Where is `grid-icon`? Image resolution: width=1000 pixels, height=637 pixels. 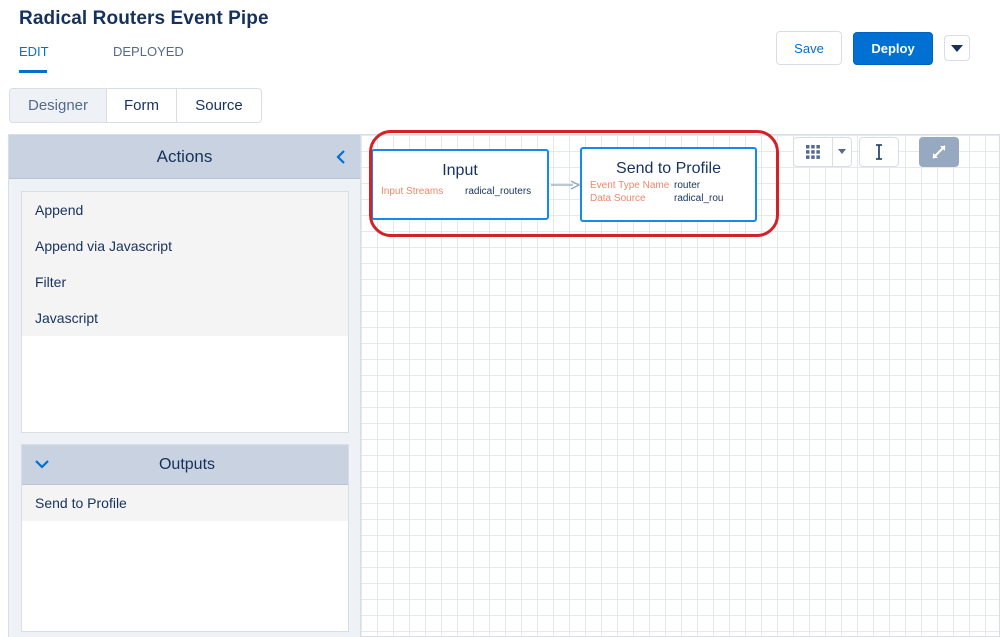 grid-icon is located at coordinates (813, 152).